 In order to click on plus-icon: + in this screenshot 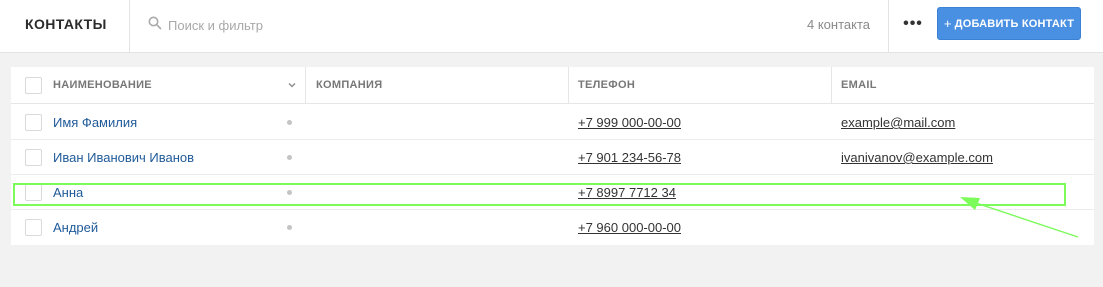, I will do `click(947, 23)`.